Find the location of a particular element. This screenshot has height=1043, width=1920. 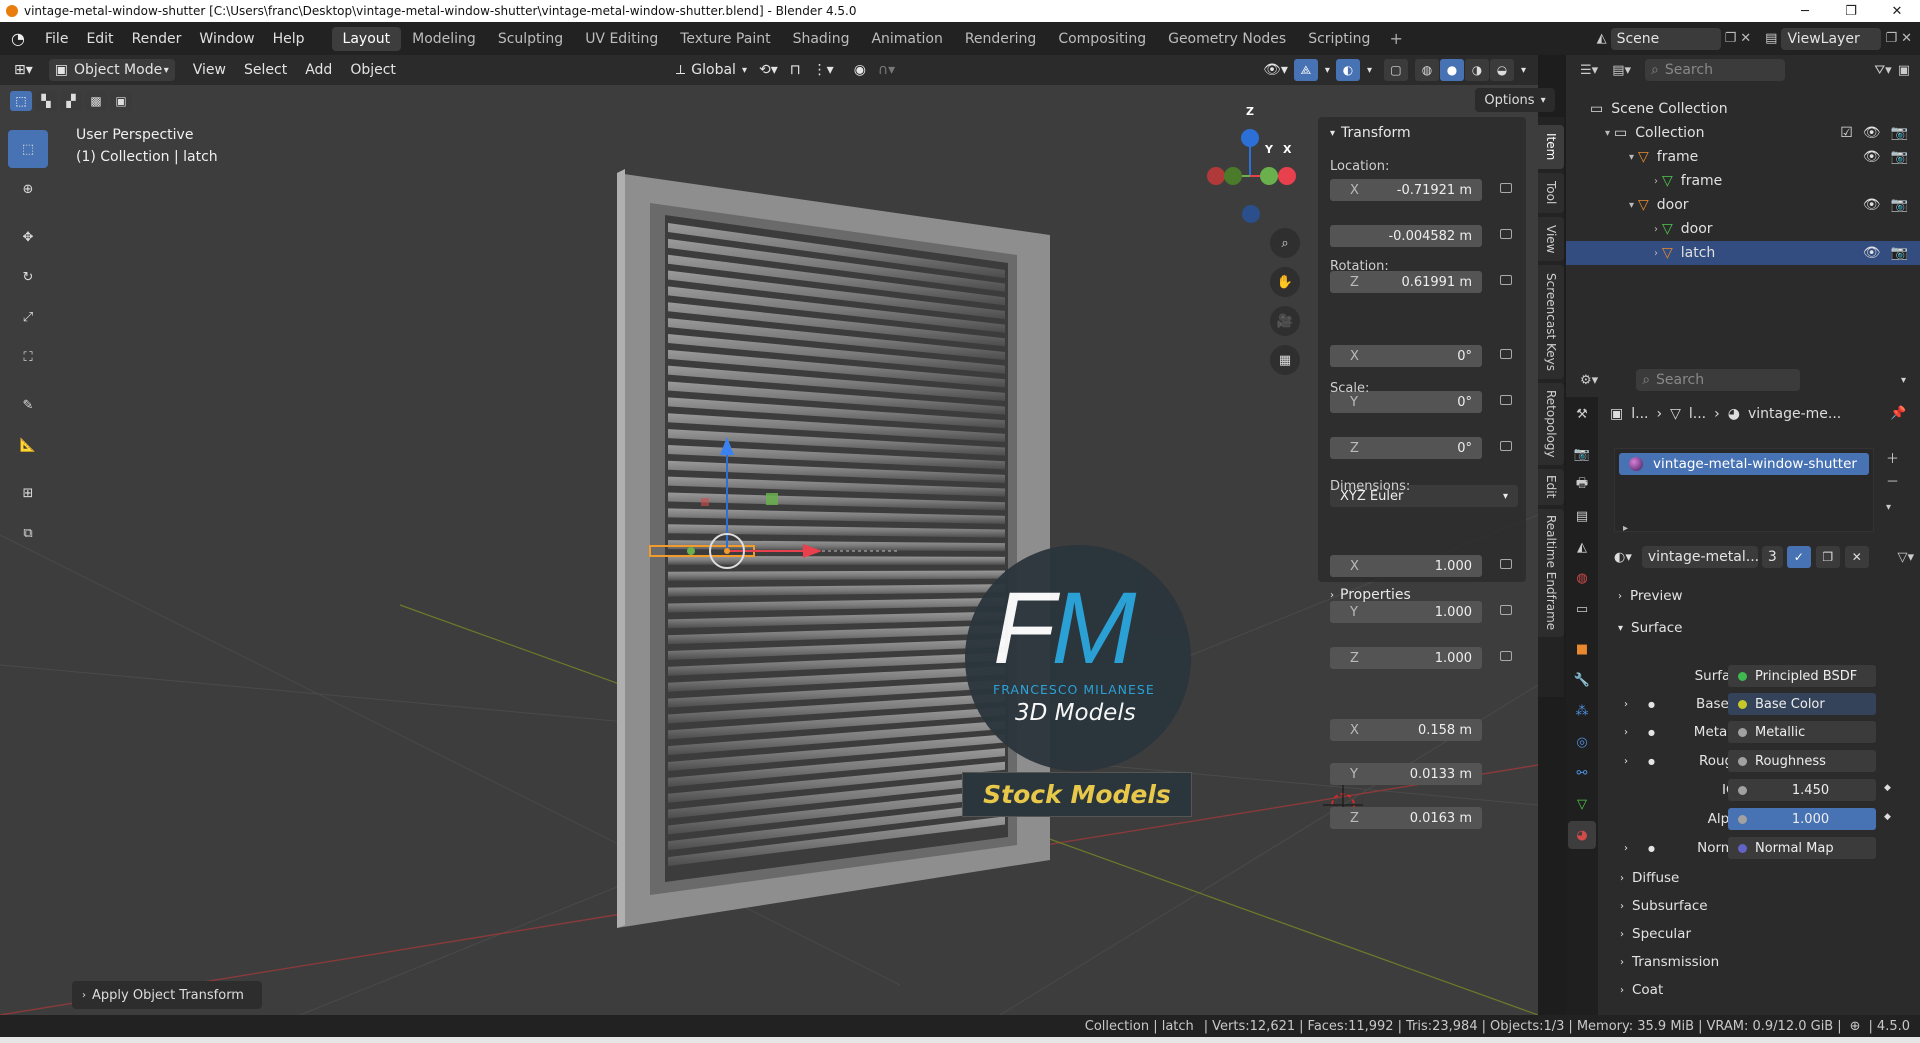

loc-field: -0.004582 m is located at coordinates (1421, 236).